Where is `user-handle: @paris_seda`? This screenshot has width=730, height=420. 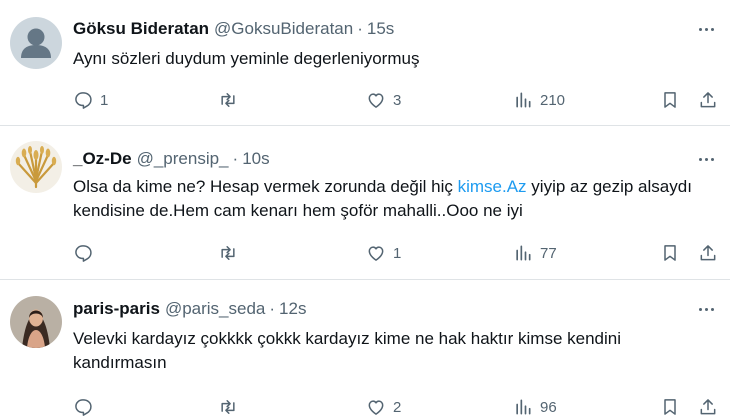
user-handle: @paris_seda is located at coordinates (215, 309).